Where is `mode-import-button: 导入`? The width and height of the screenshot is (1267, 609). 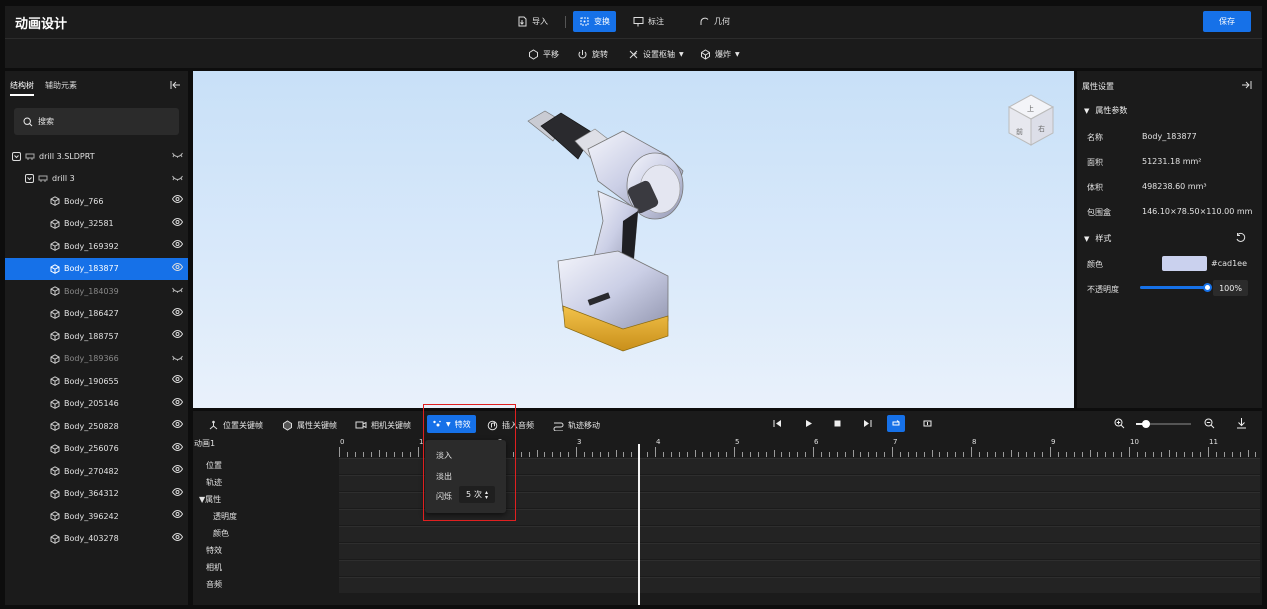 mode-import-button: 导入 is located at coordinates (532, 21).